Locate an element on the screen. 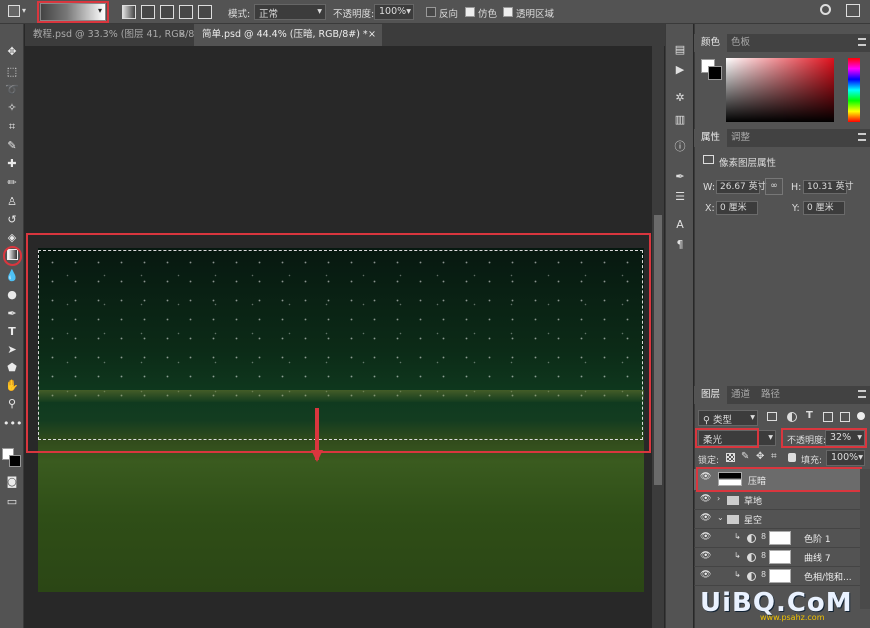 The width and height of the screenshot is (870, 628). tab-color: 颜色 is located at coordinates (711, 43).